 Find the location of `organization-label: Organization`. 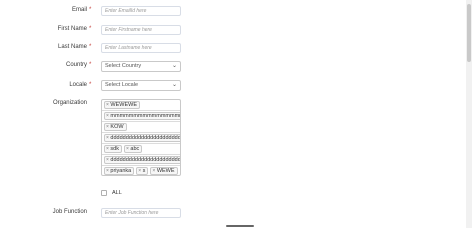

organization-label: Organization is located at coordinates (69, 103).